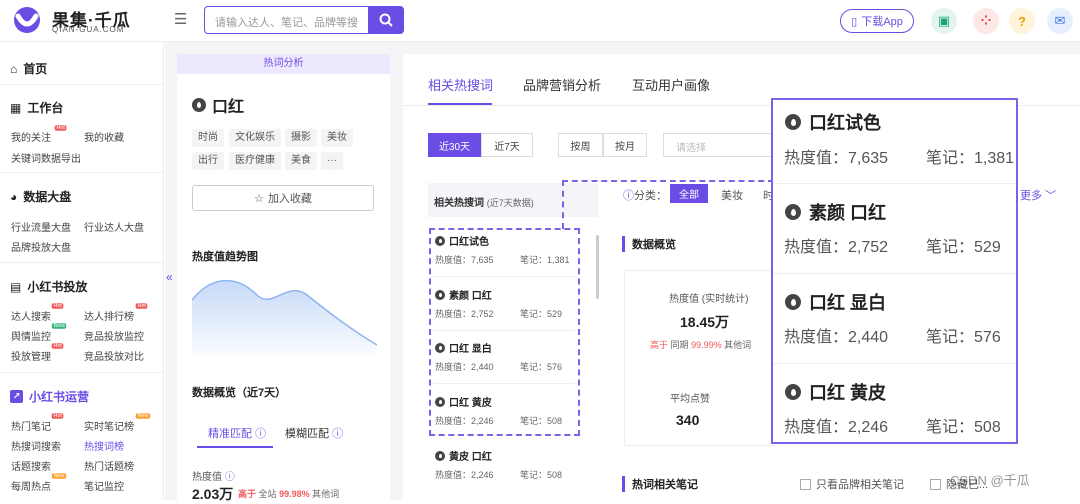  Describe the element at coordinates (109, 315) in the screenshot. I see `sidebar-item-kol-ranking: 达人排行榜` at that location.